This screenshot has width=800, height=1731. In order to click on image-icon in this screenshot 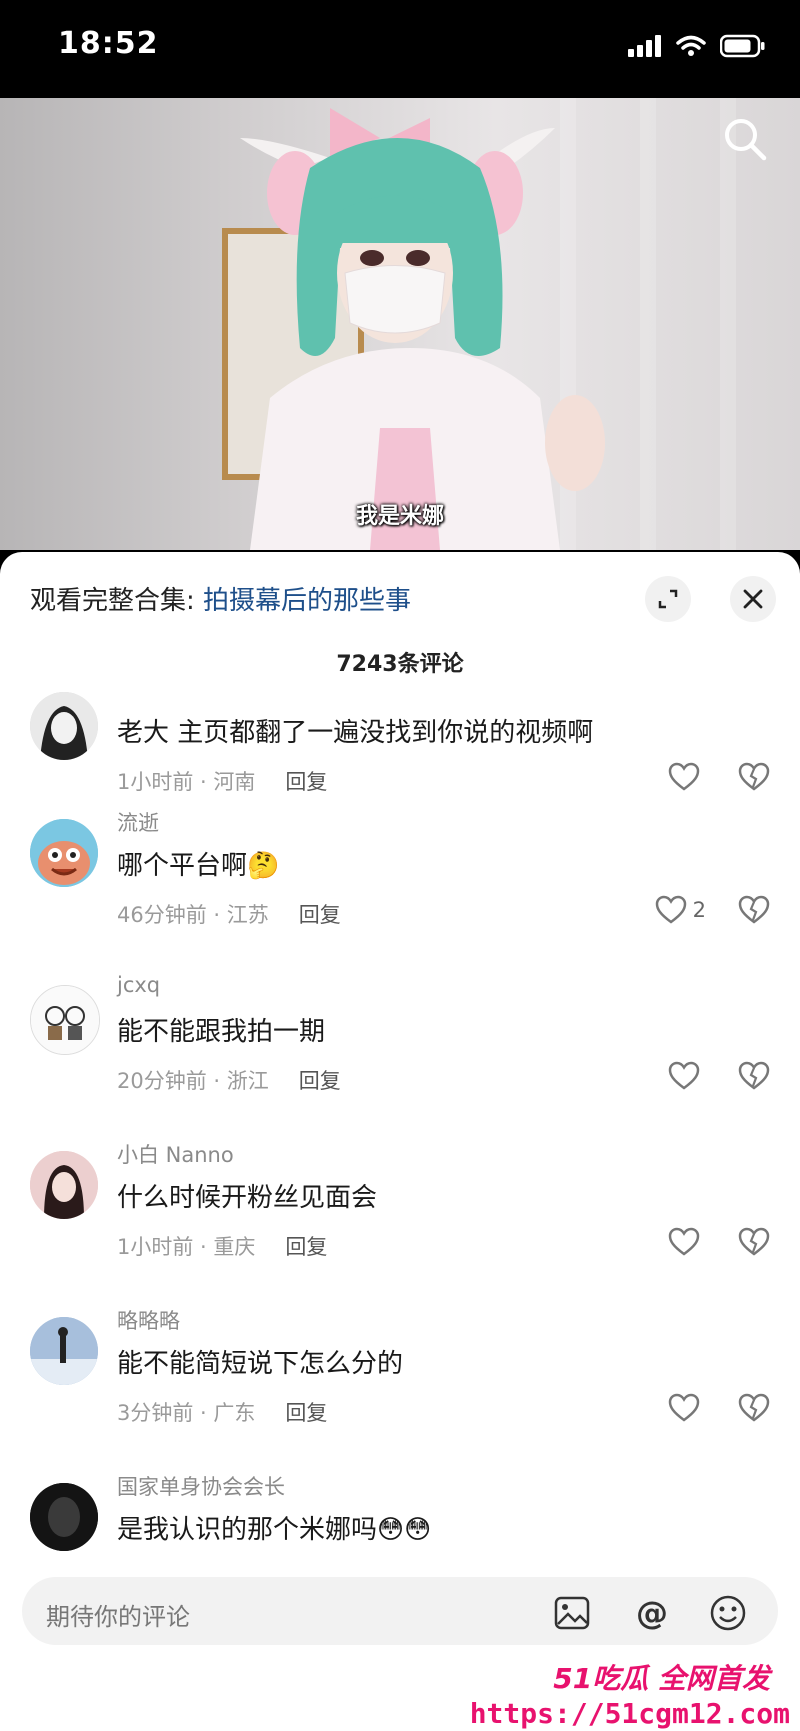, I will do `click(572, 1613)`.